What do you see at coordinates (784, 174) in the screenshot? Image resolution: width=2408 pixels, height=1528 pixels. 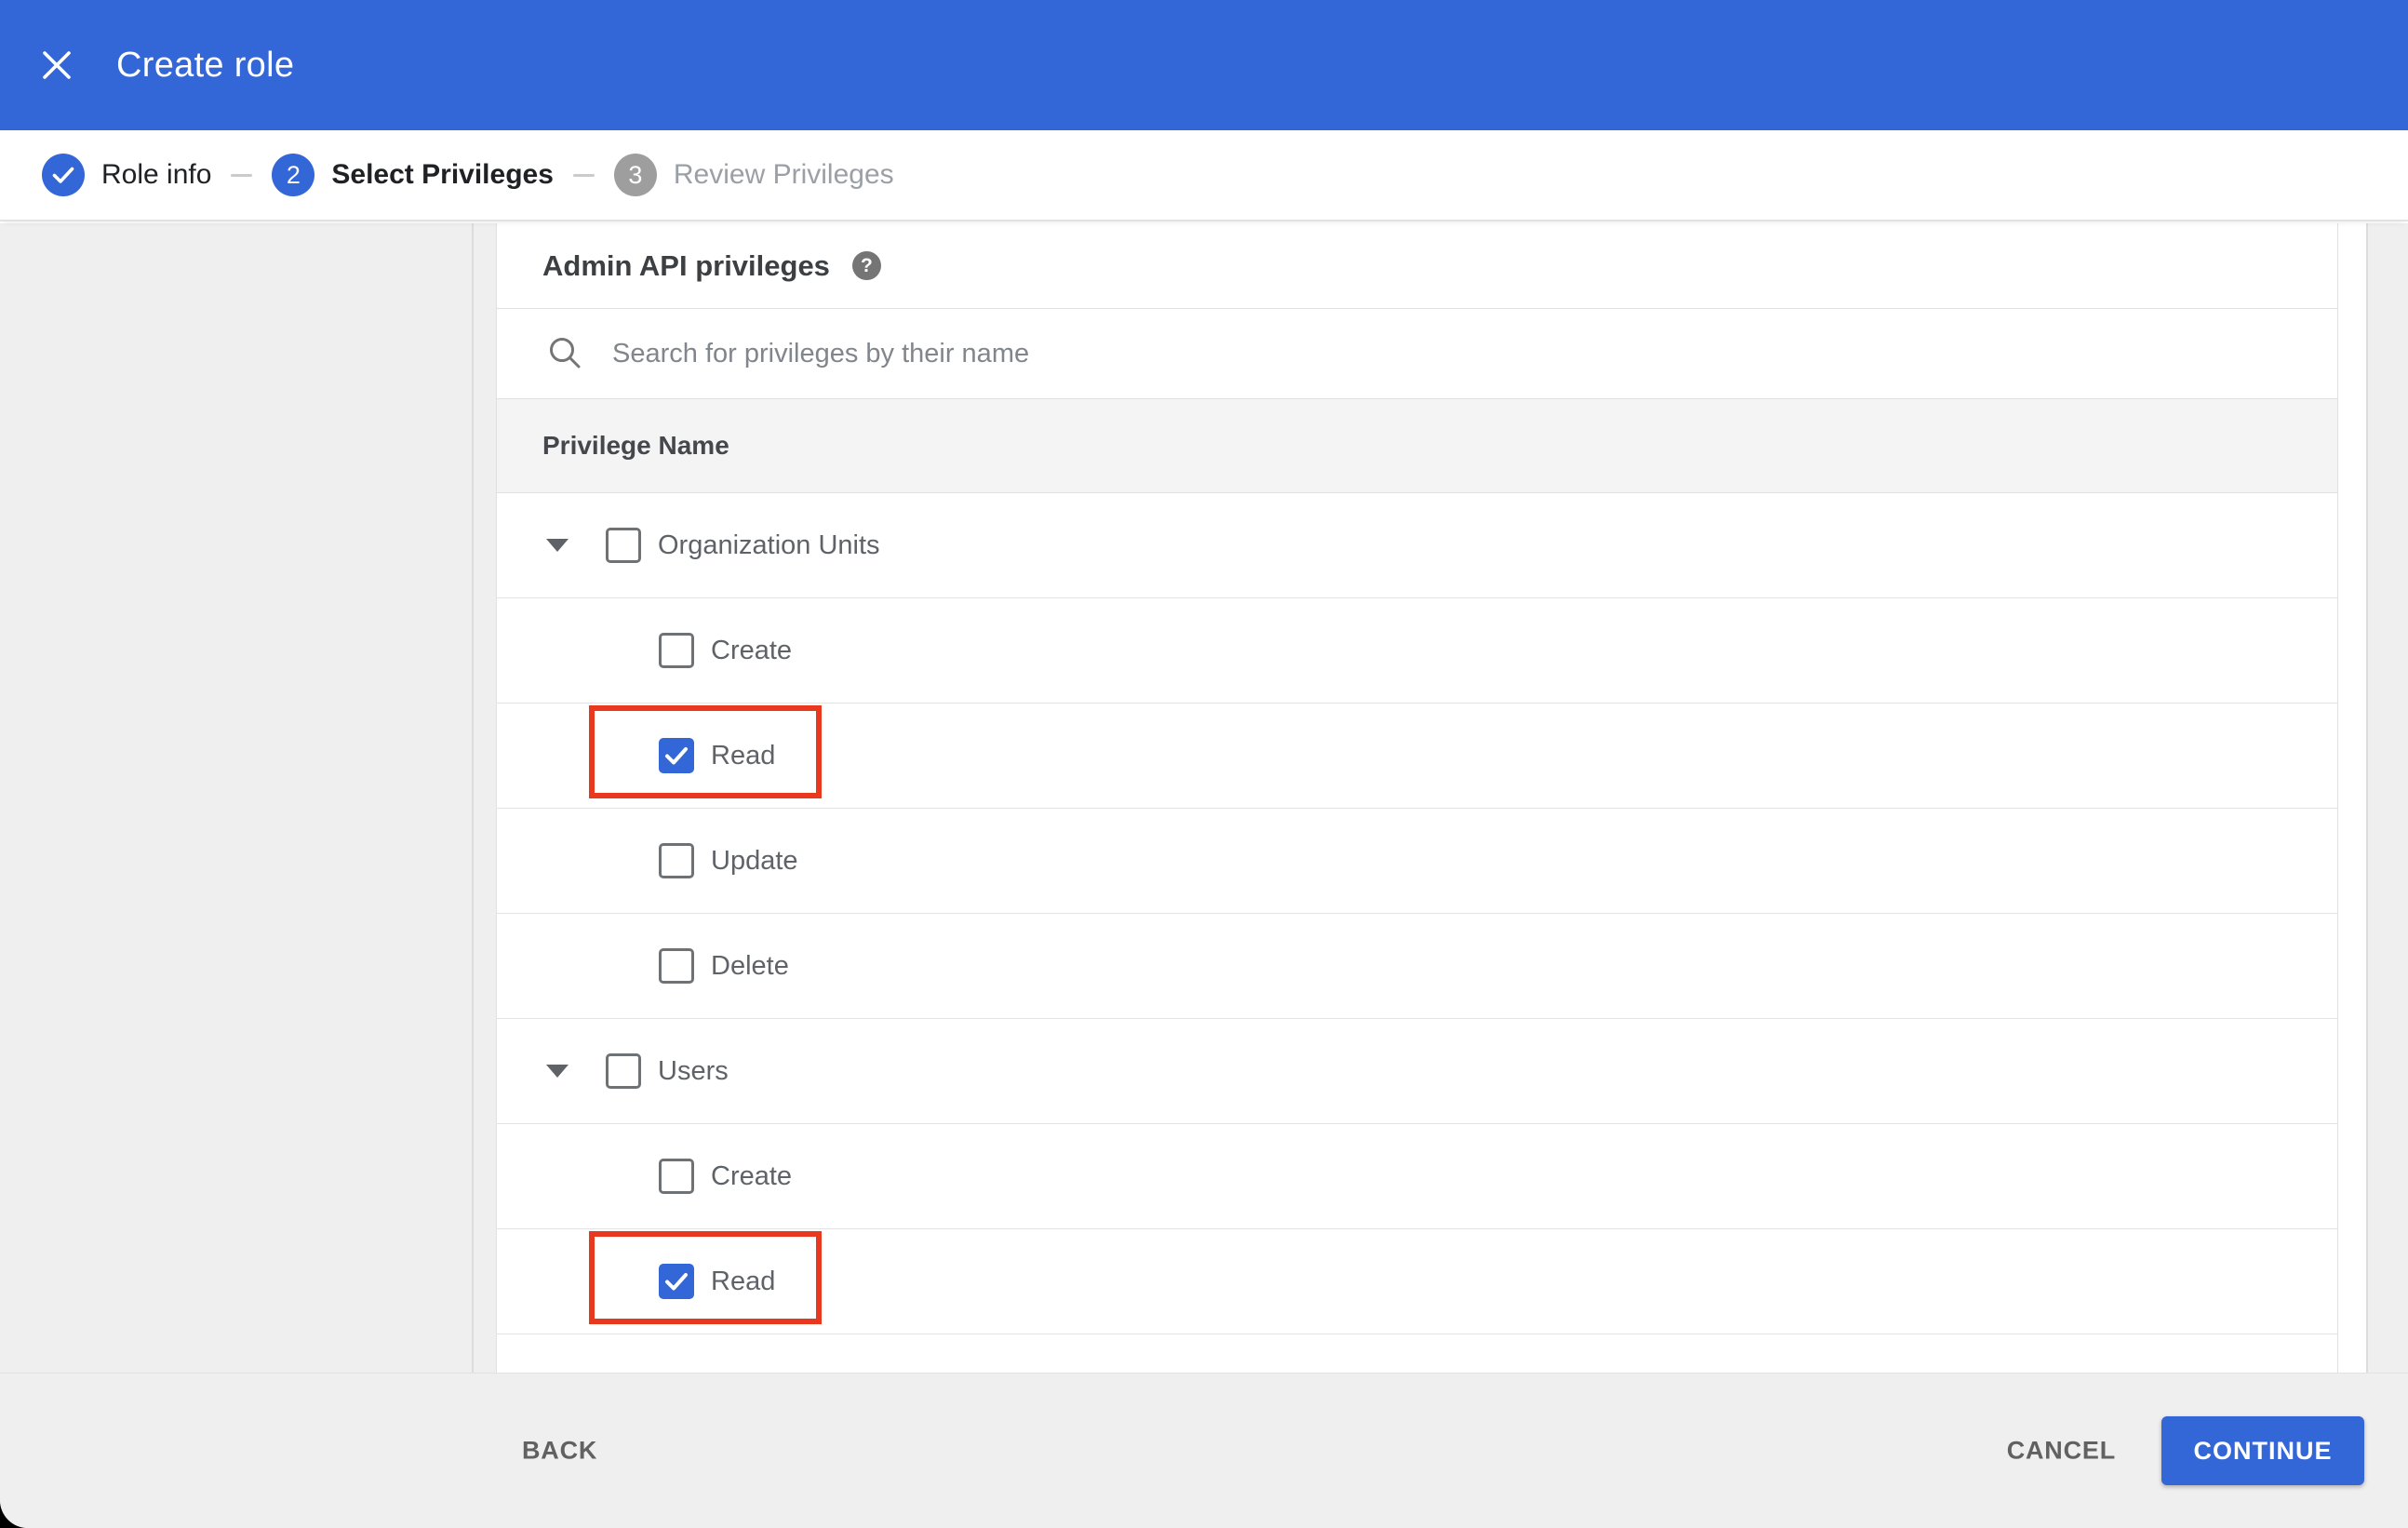 I see `step3-label: Review Privileges` at bounding box center [784, 174].